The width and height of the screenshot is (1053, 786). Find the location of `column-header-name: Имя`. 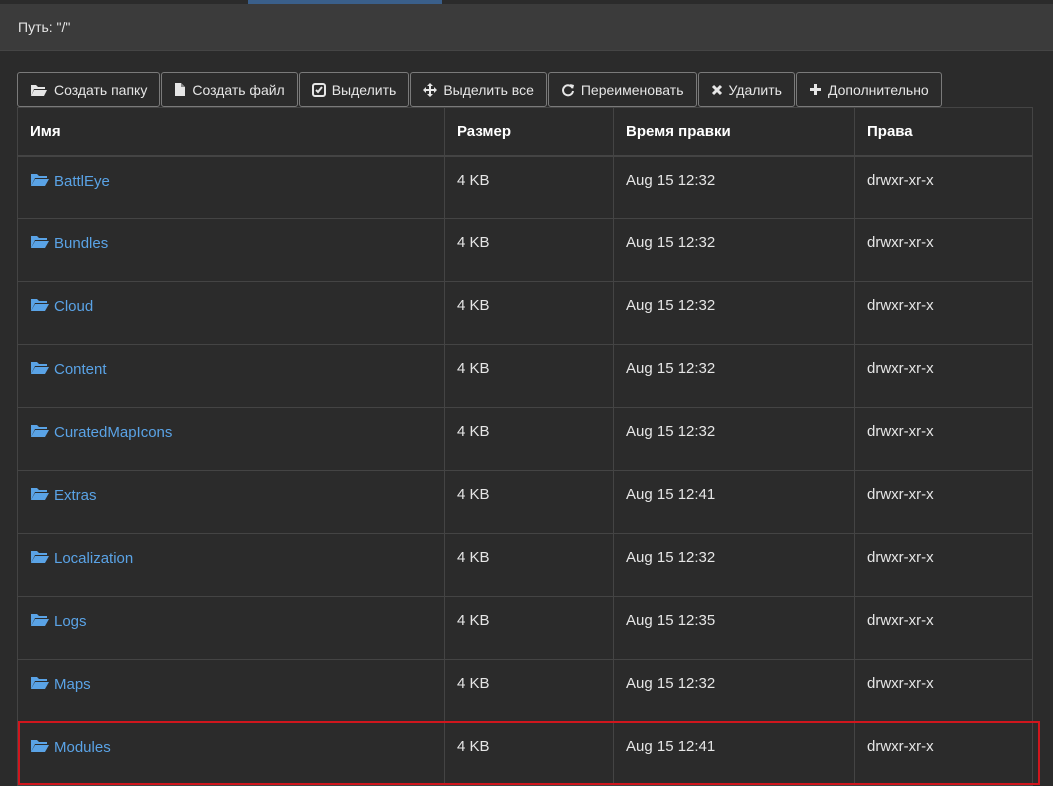

column-header-name: Имя is located at coordinates (231, 131).